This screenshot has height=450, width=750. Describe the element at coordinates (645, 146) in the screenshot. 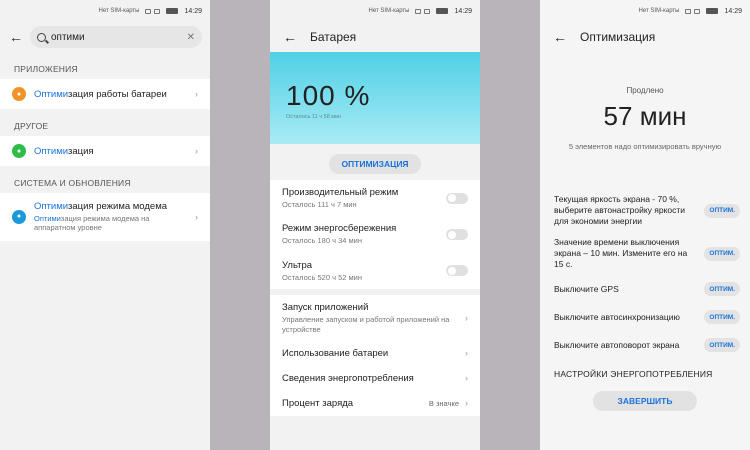

I see `manual-note: 5 элементов надо оптимизировать вручную` at that location.